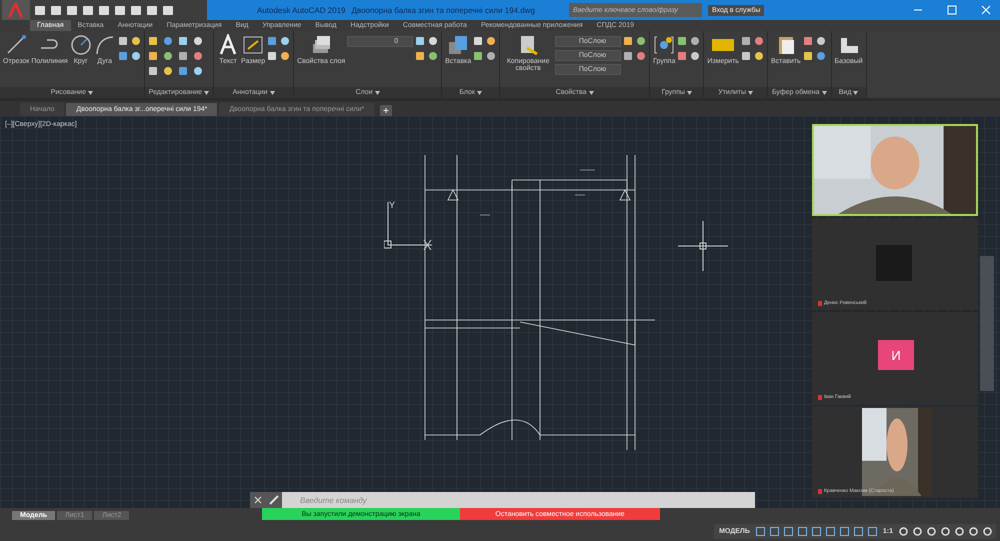  I want to click on file-name: Двоопорна балка згин та поперечні сили 194.dwg, so click(443, 10).